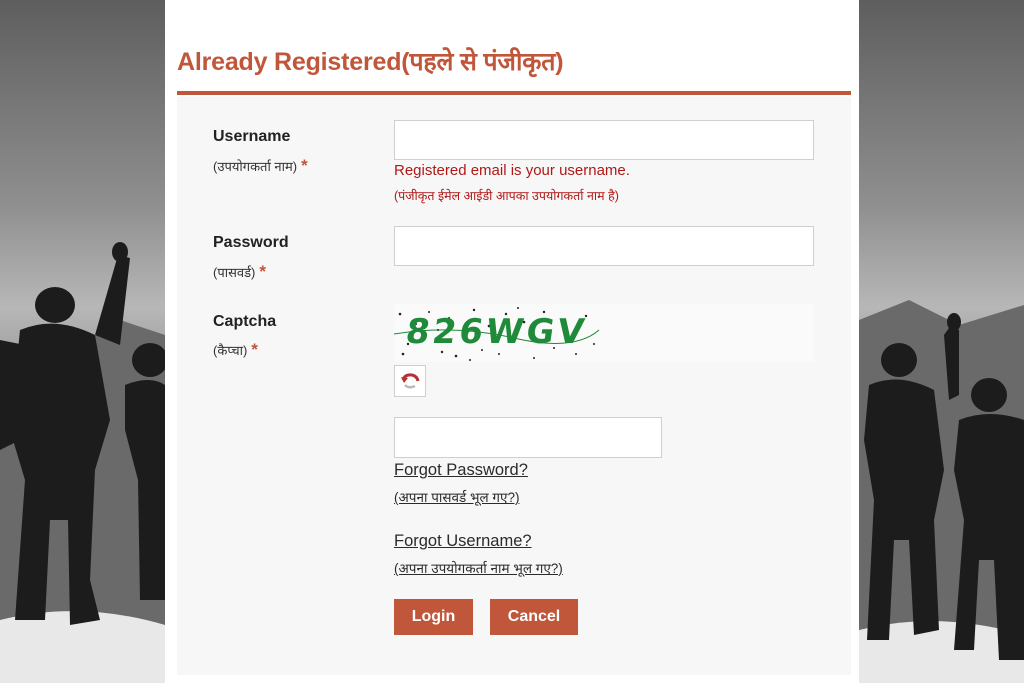 This screenshot has height=683, width=1024. Describe the element at coordinates (263, 271) in the screenshot. I see `password-required-mark: *` at that location.